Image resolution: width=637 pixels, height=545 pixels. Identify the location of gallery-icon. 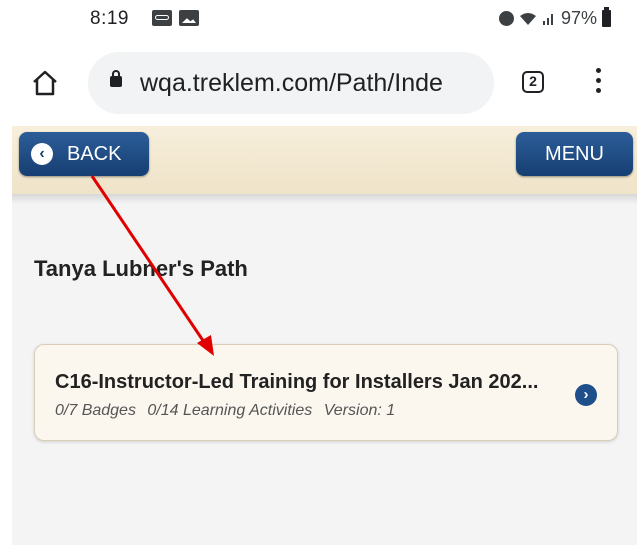
(189, 18).